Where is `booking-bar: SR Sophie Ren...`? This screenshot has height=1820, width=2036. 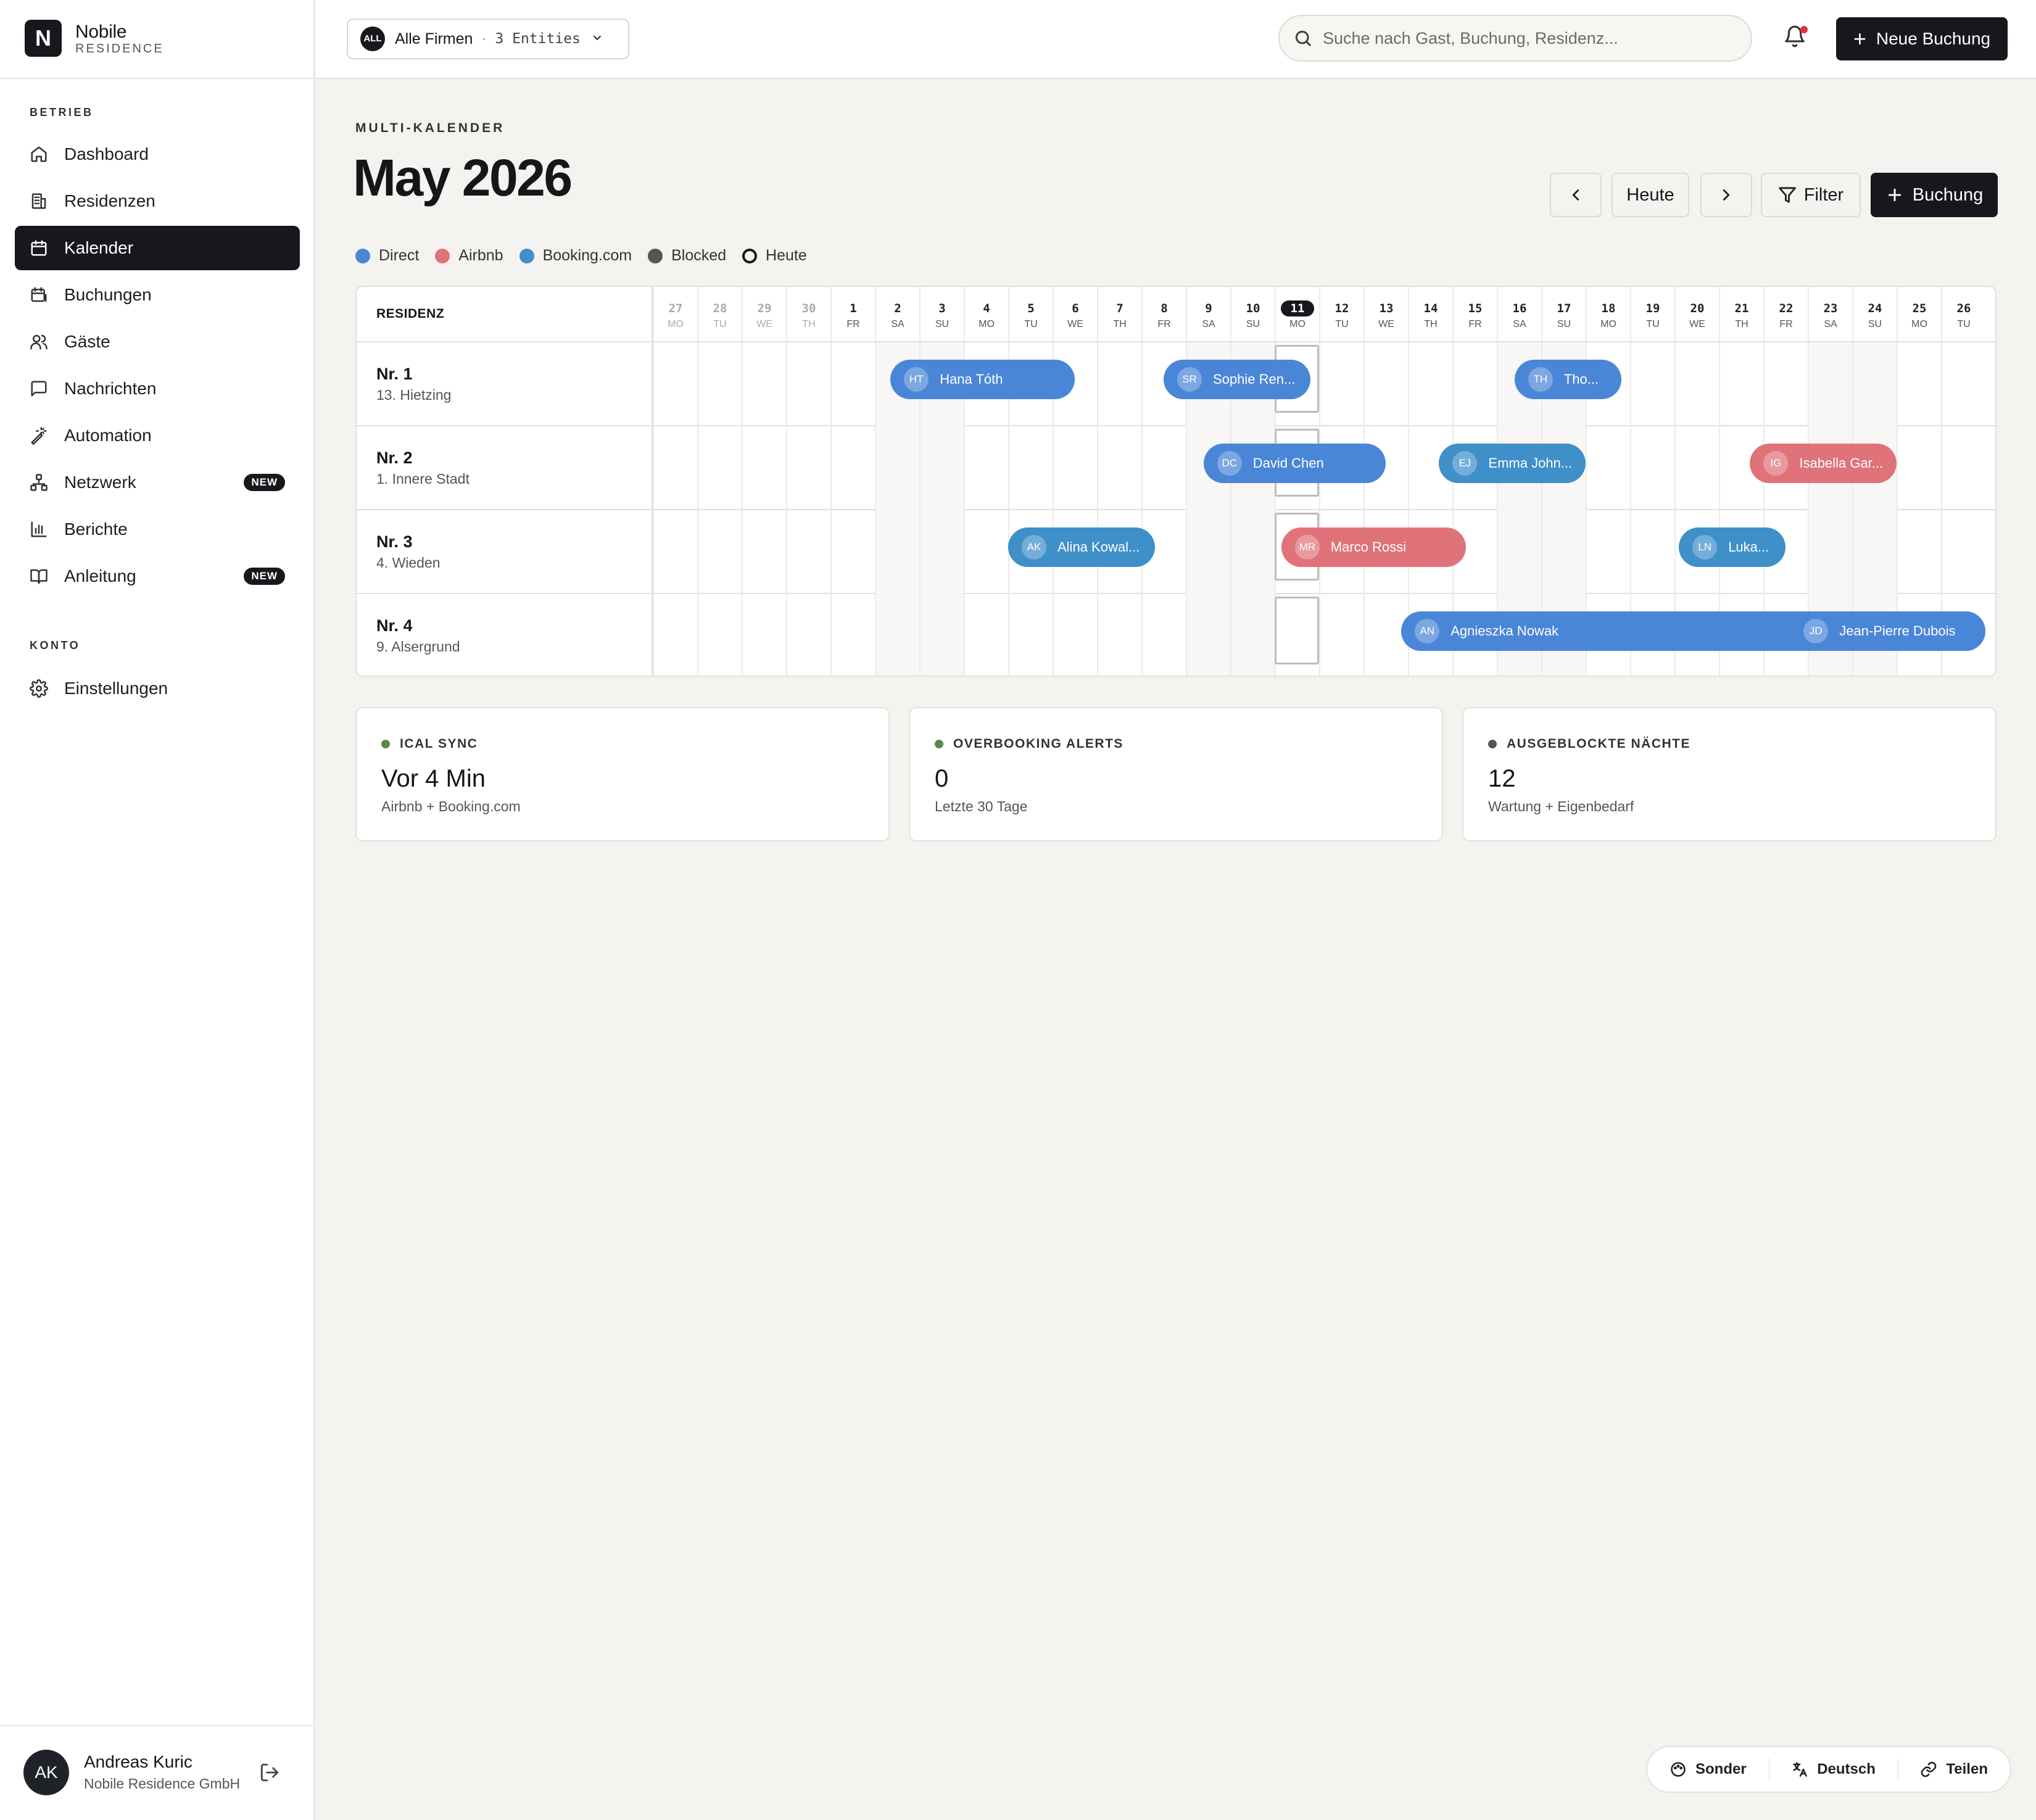
booking-bar: SR Sophie Ren... is located at coordinates (1237, 380).